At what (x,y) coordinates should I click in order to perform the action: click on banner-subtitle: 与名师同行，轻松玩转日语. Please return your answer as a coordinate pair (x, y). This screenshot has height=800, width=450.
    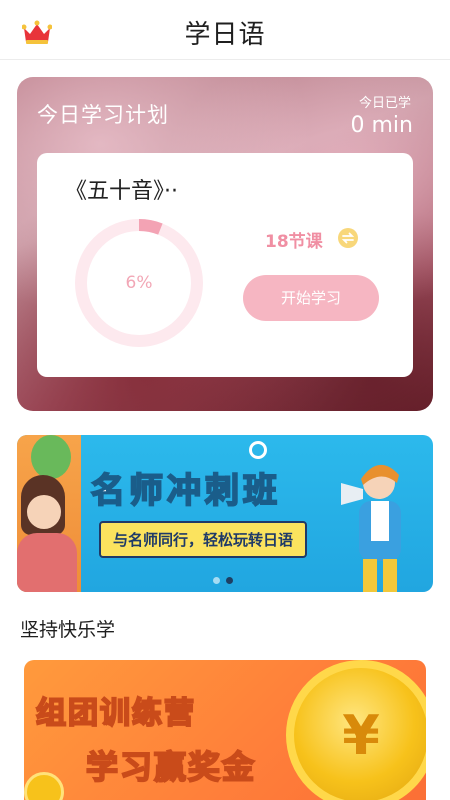
    Looking at the image, I should click on (203, 539).